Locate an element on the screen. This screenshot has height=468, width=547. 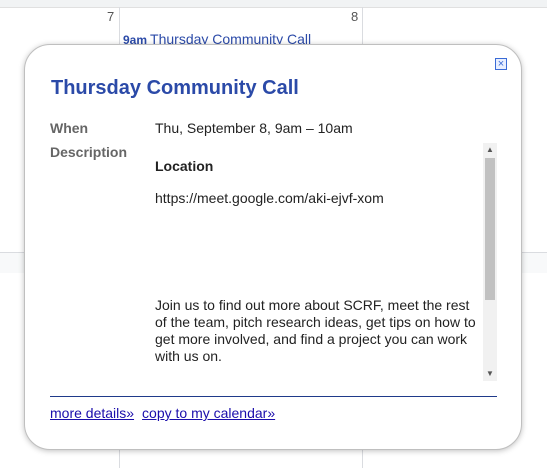
scroll-down-arrow-icon: ▼ is located at coordinates (490, 374).